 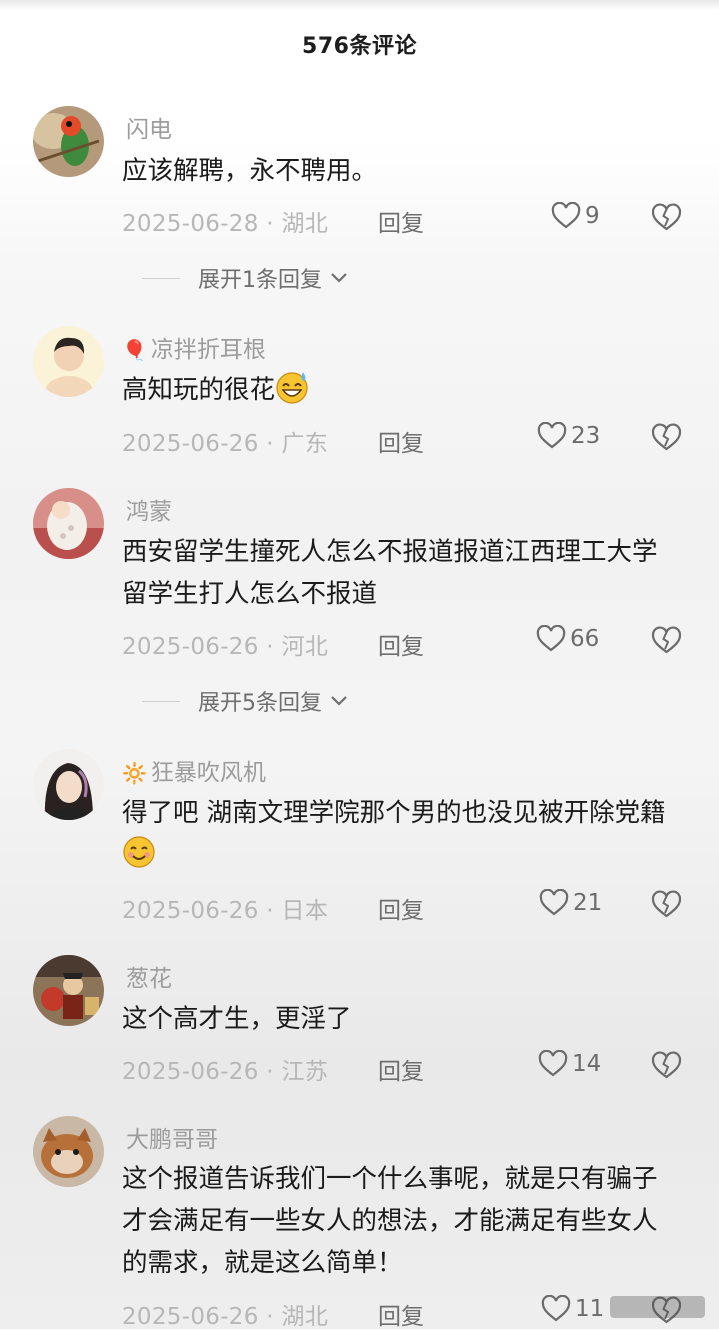 I want to click on username: 🔆 狂暴吹风机, so click(x=194, y=770).